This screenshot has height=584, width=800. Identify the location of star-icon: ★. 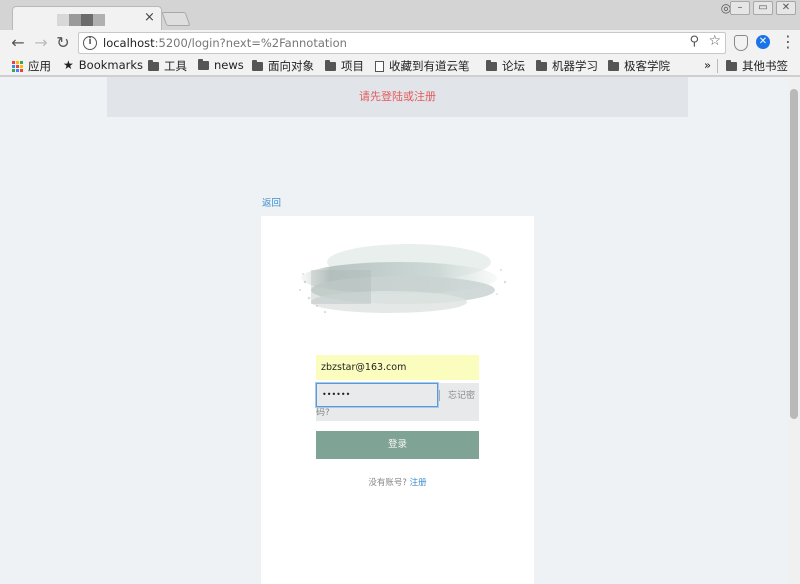
(68, 65).